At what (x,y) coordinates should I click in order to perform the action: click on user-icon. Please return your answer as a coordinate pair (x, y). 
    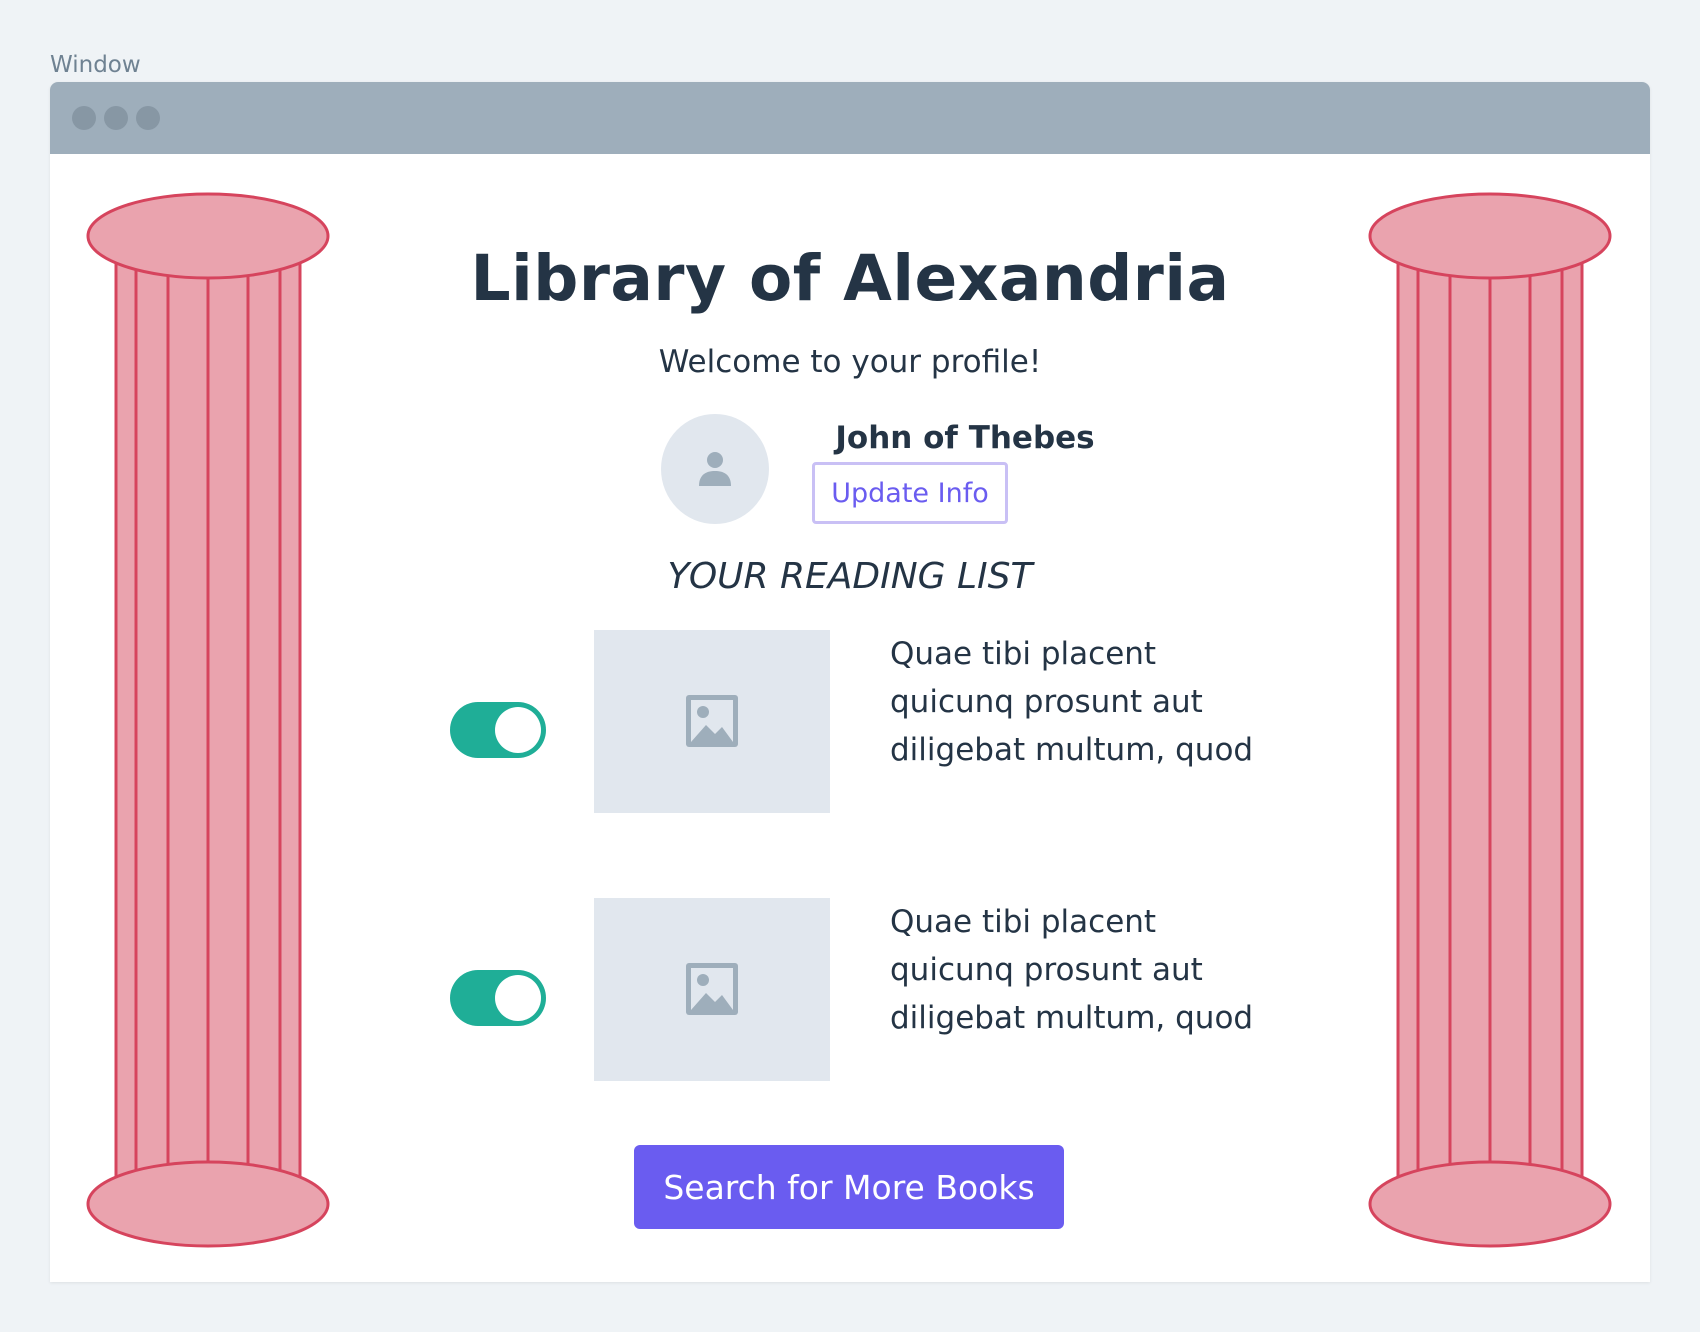
    Looking at the image, I should click on (715, 469).